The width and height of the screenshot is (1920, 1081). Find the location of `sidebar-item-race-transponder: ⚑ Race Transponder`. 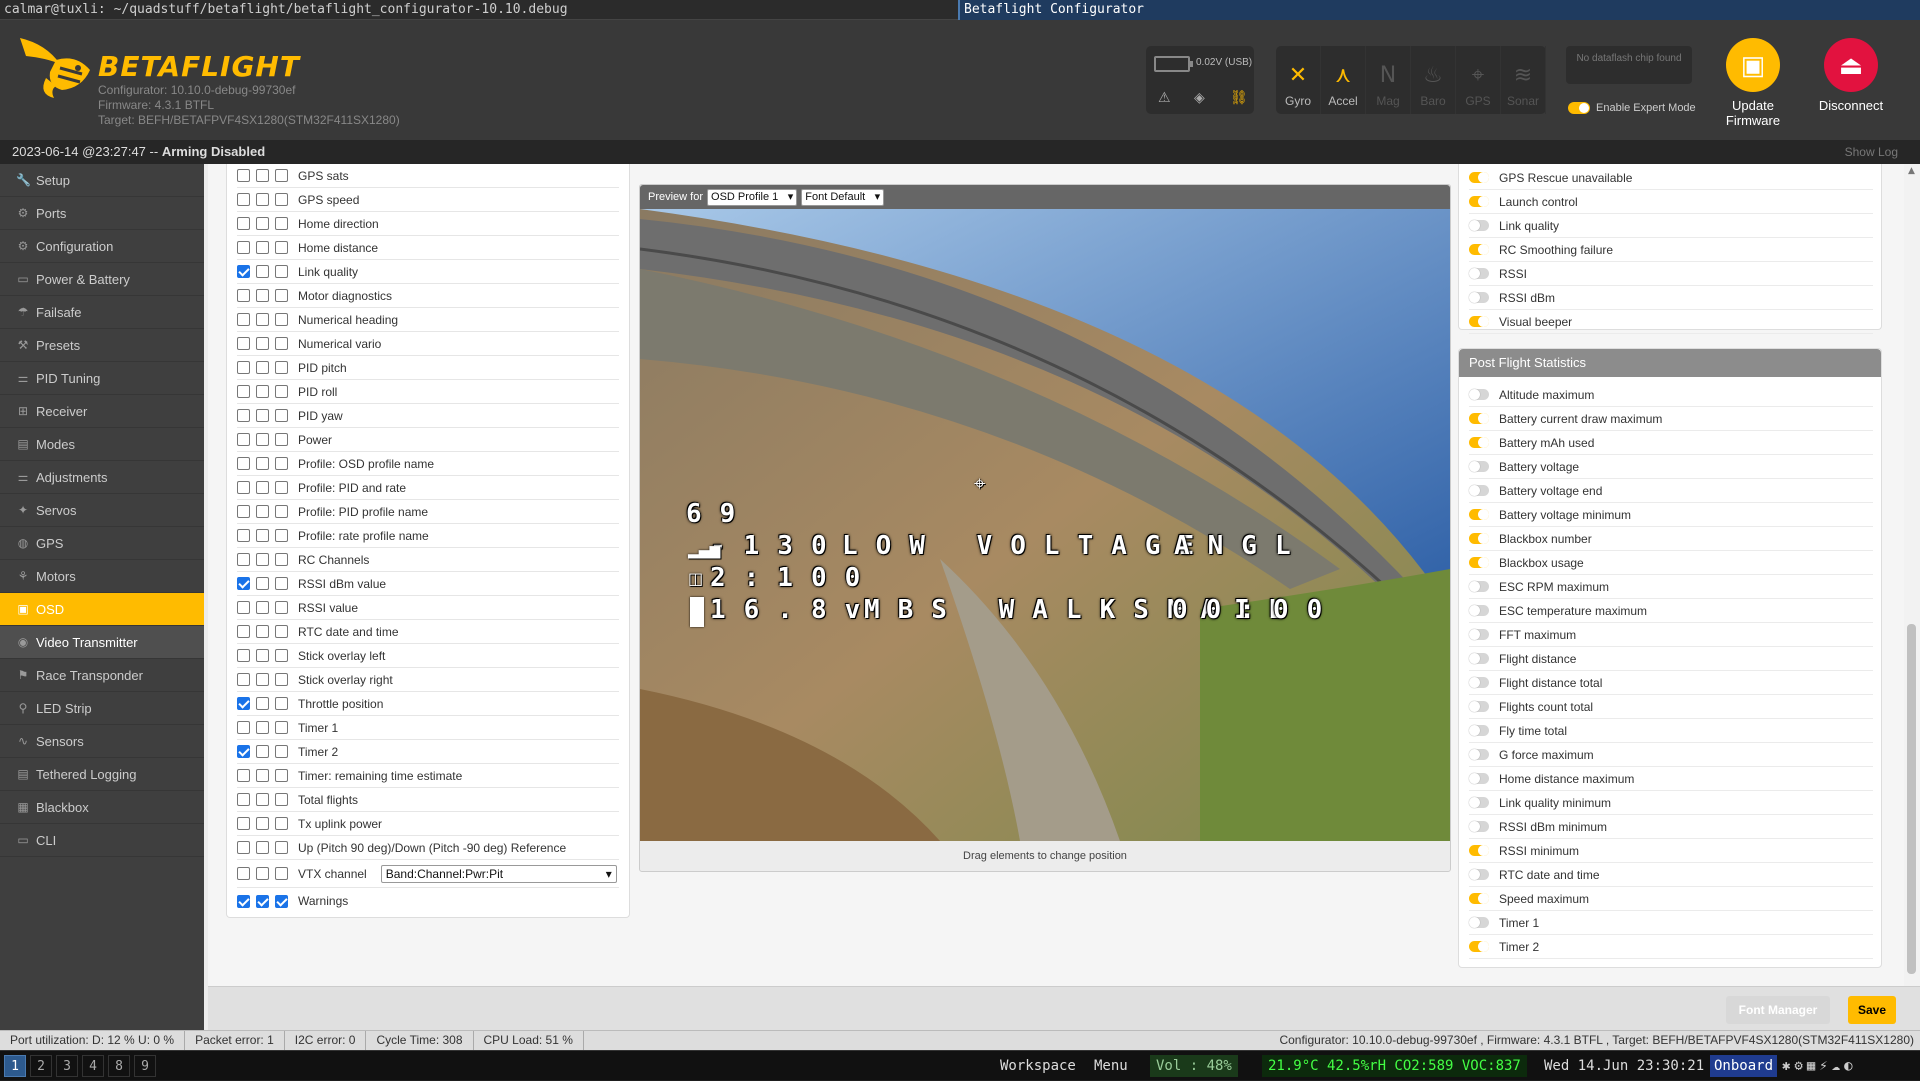

sidebar-item-race-transponder: ⚑ Race Transponder is located at coordinates (102, 675).